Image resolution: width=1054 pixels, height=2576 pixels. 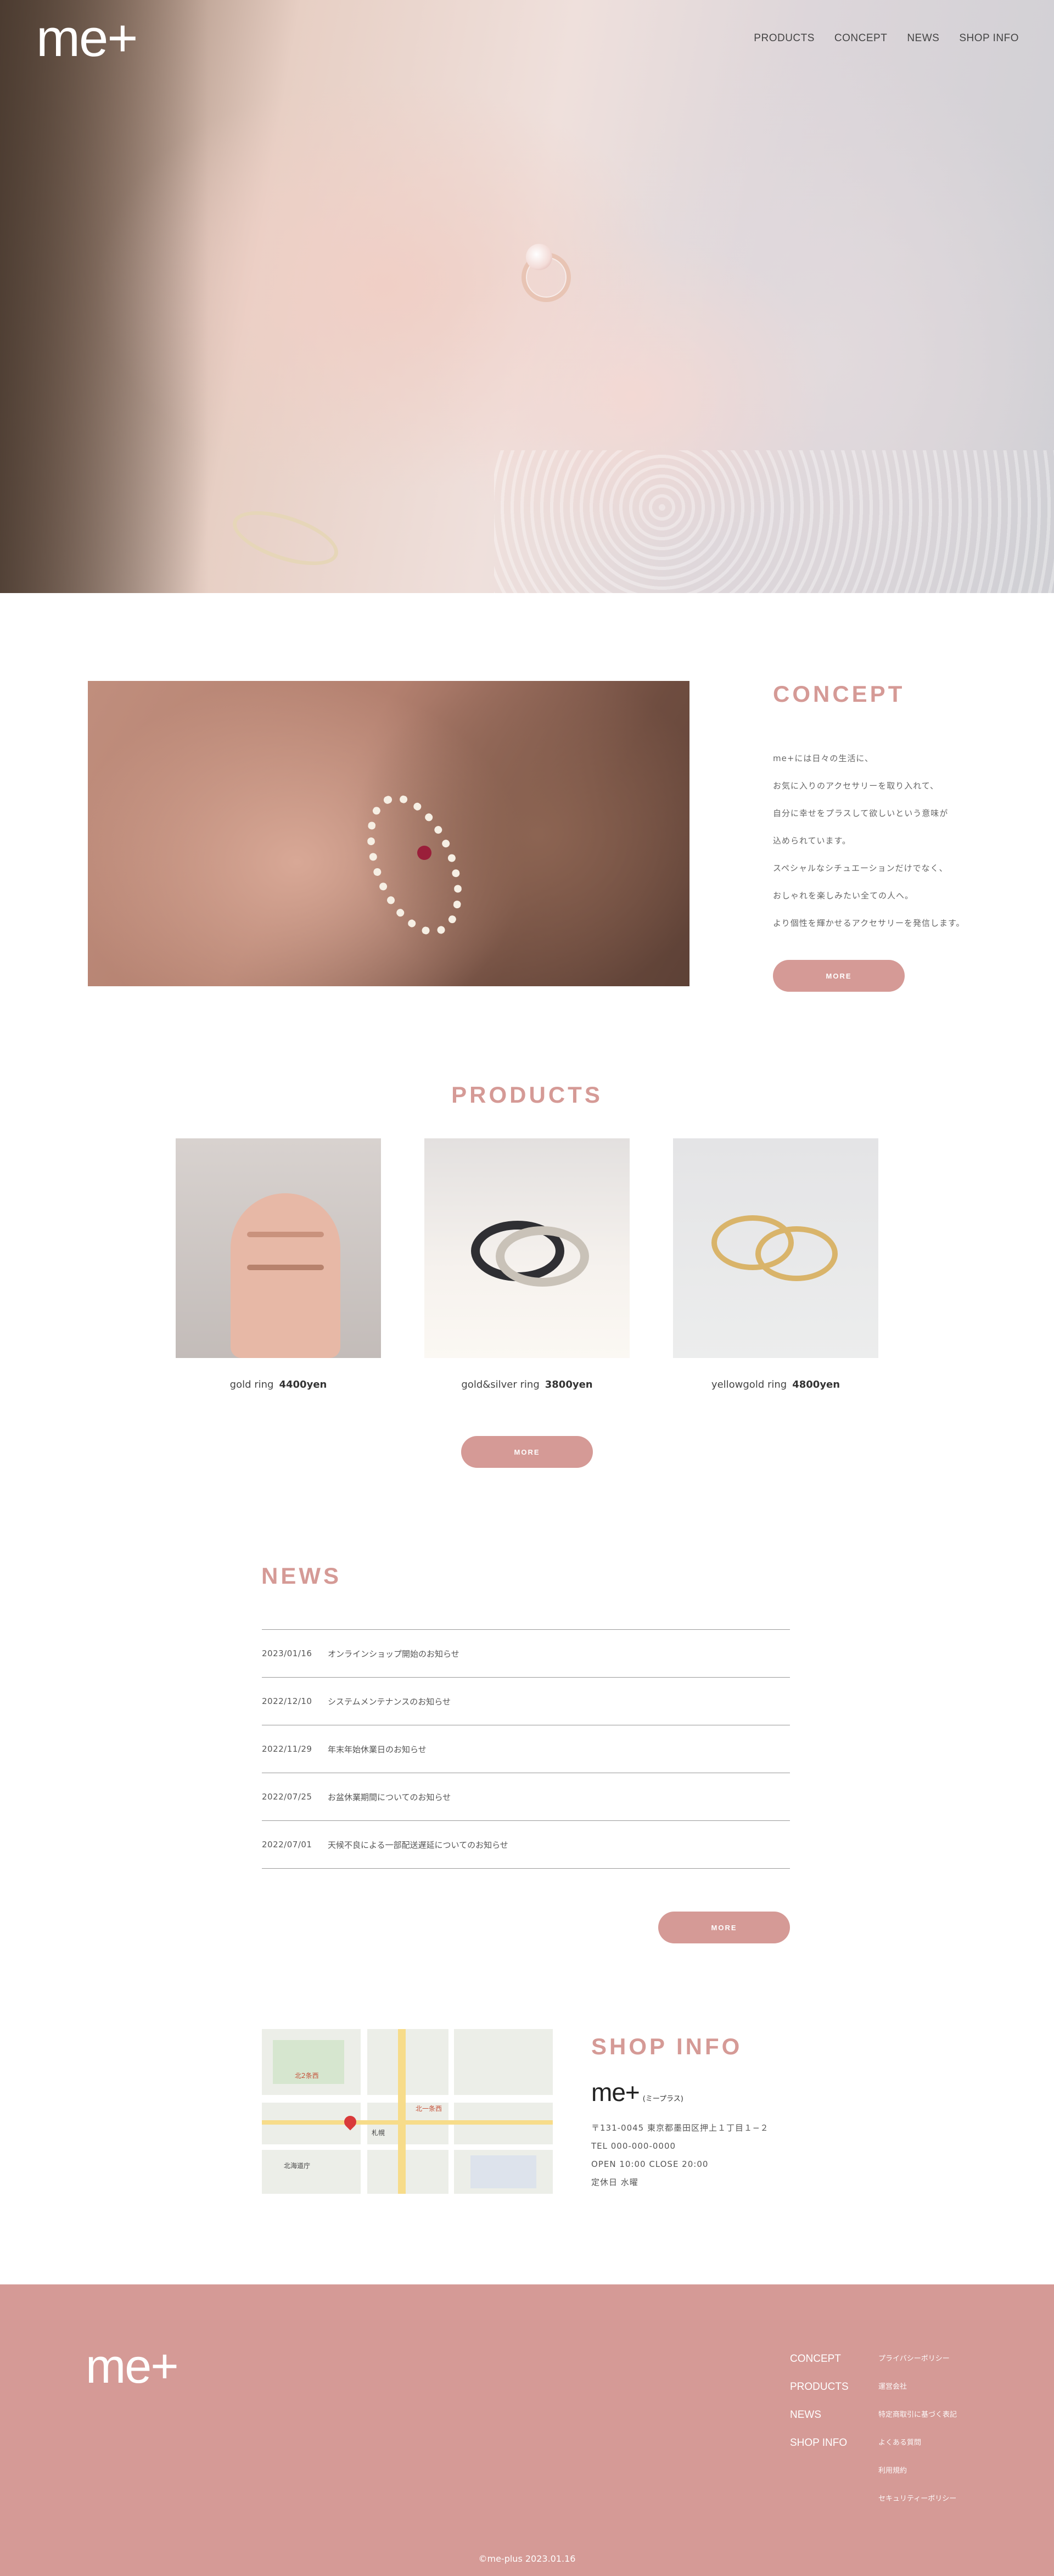 What do you see at coordinates (917, 2471) in the screenshot?
I see `footer-link-terms: 利用規約` at bounding box center [917, 2471].